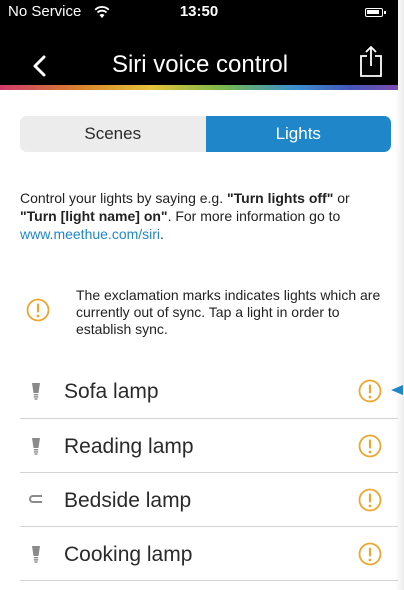  What do you see at coordinates (199, 500) in the screenshot?
I see `list-item: Bedside lamp` at bounding box center [199, 500].